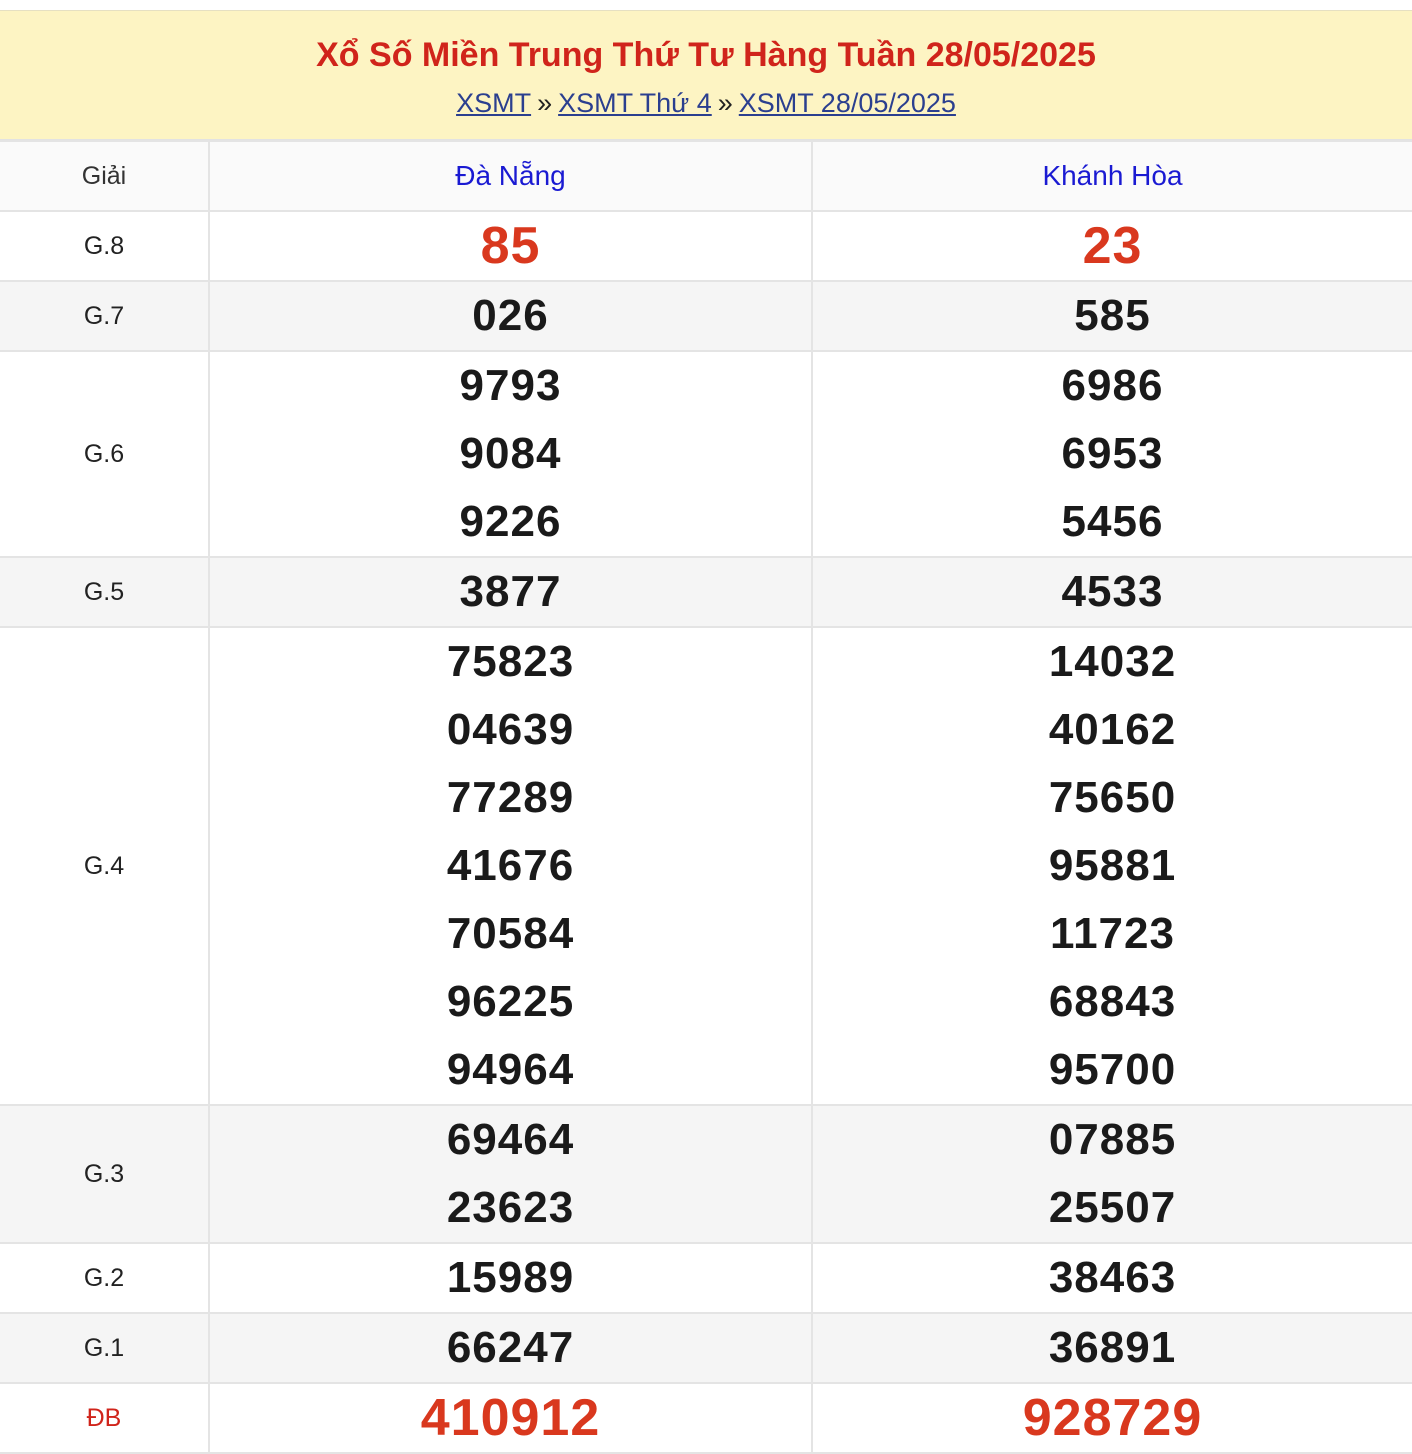 The height and width of the screenshot is (1454, 1412). Describe the element at coordinates (105, 1278) in the screenshot. I see `prize-label: G.2` at that location.